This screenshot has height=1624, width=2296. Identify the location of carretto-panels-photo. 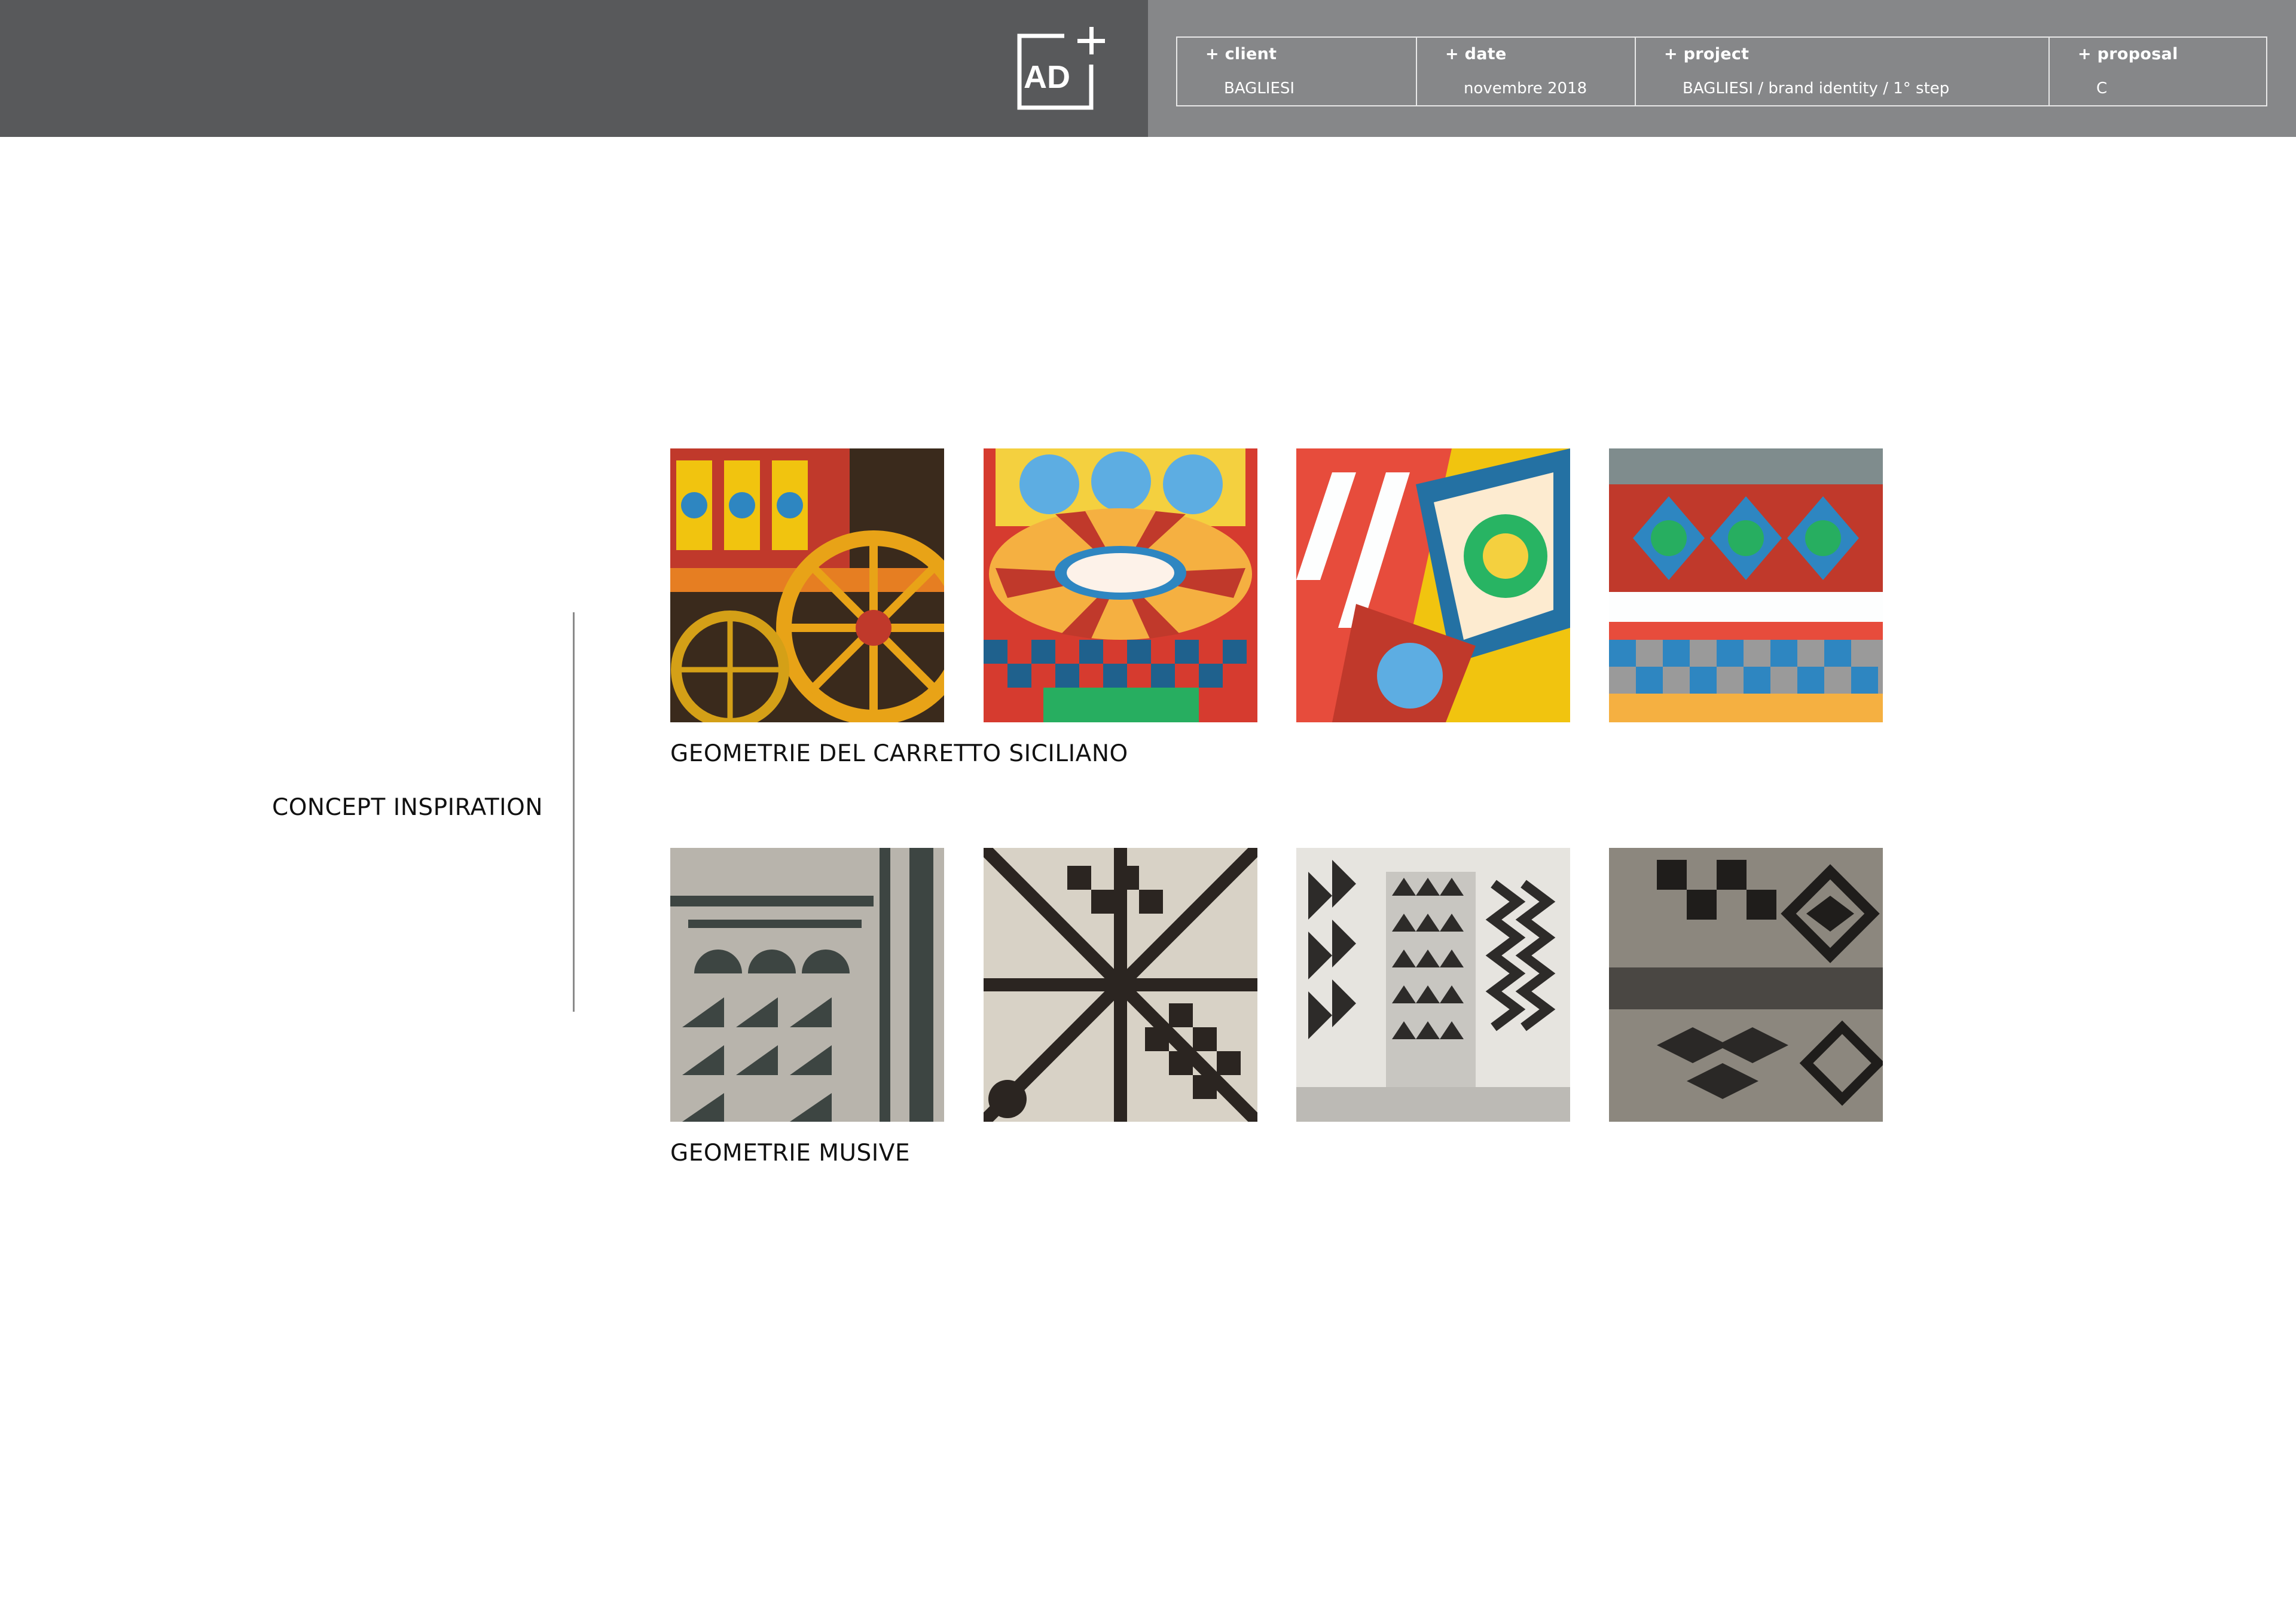
(1433, 585).